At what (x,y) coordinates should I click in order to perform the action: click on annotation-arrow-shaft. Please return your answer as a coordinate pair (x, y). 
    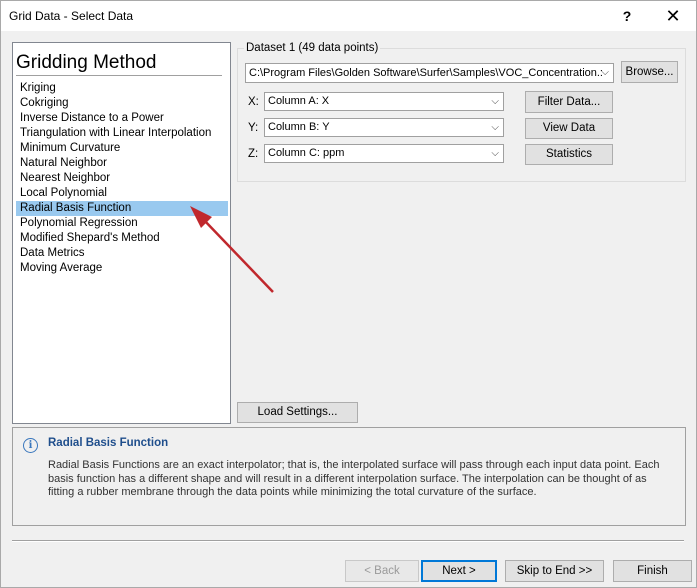
    Looking at the image, I should click on (238, 255).